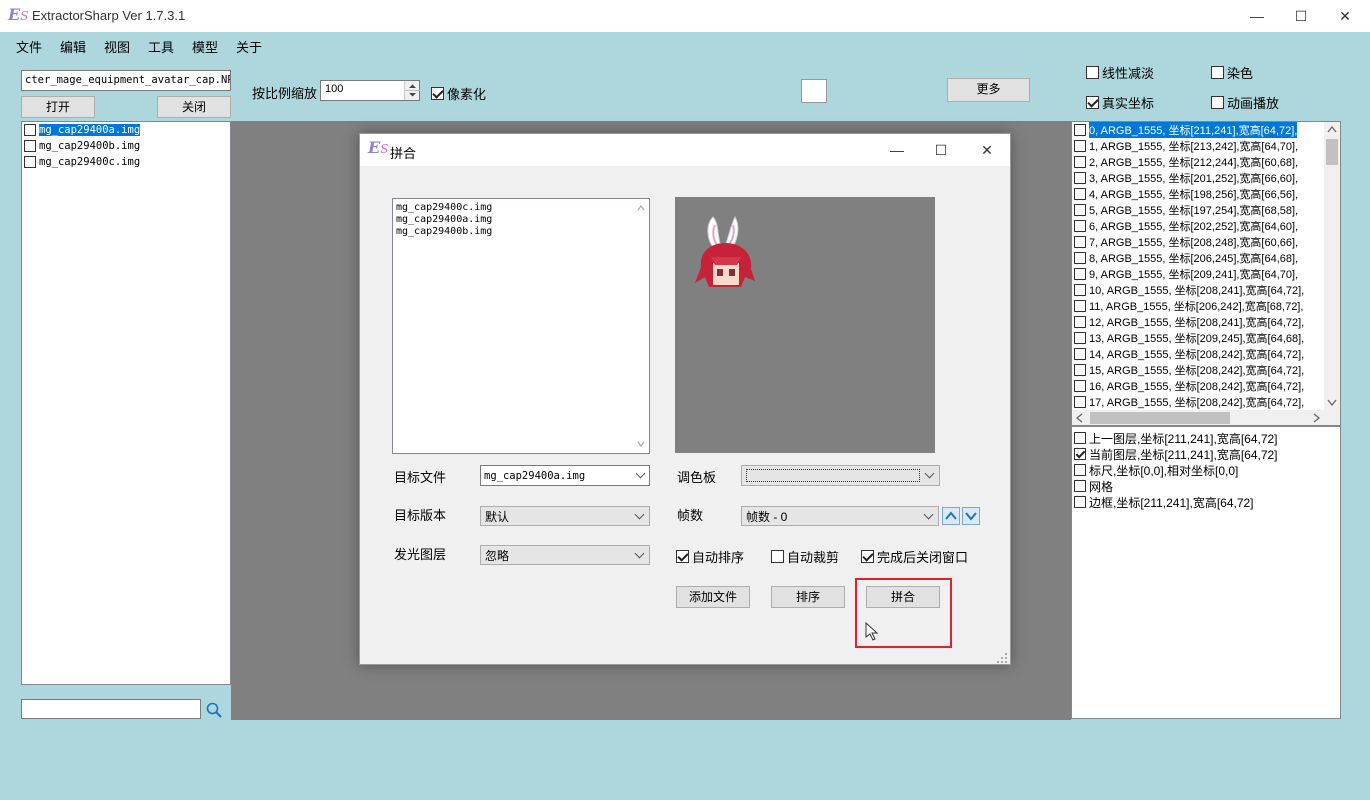 The width and height of the screenshot is (1370, 800). What do you see at coordinates (1198, 370) in the screenshot?
I see `frame-item: 15, ARGB_1555, 坐标[208,242],宽高[64,72],` at bounding box center [1198, 370].